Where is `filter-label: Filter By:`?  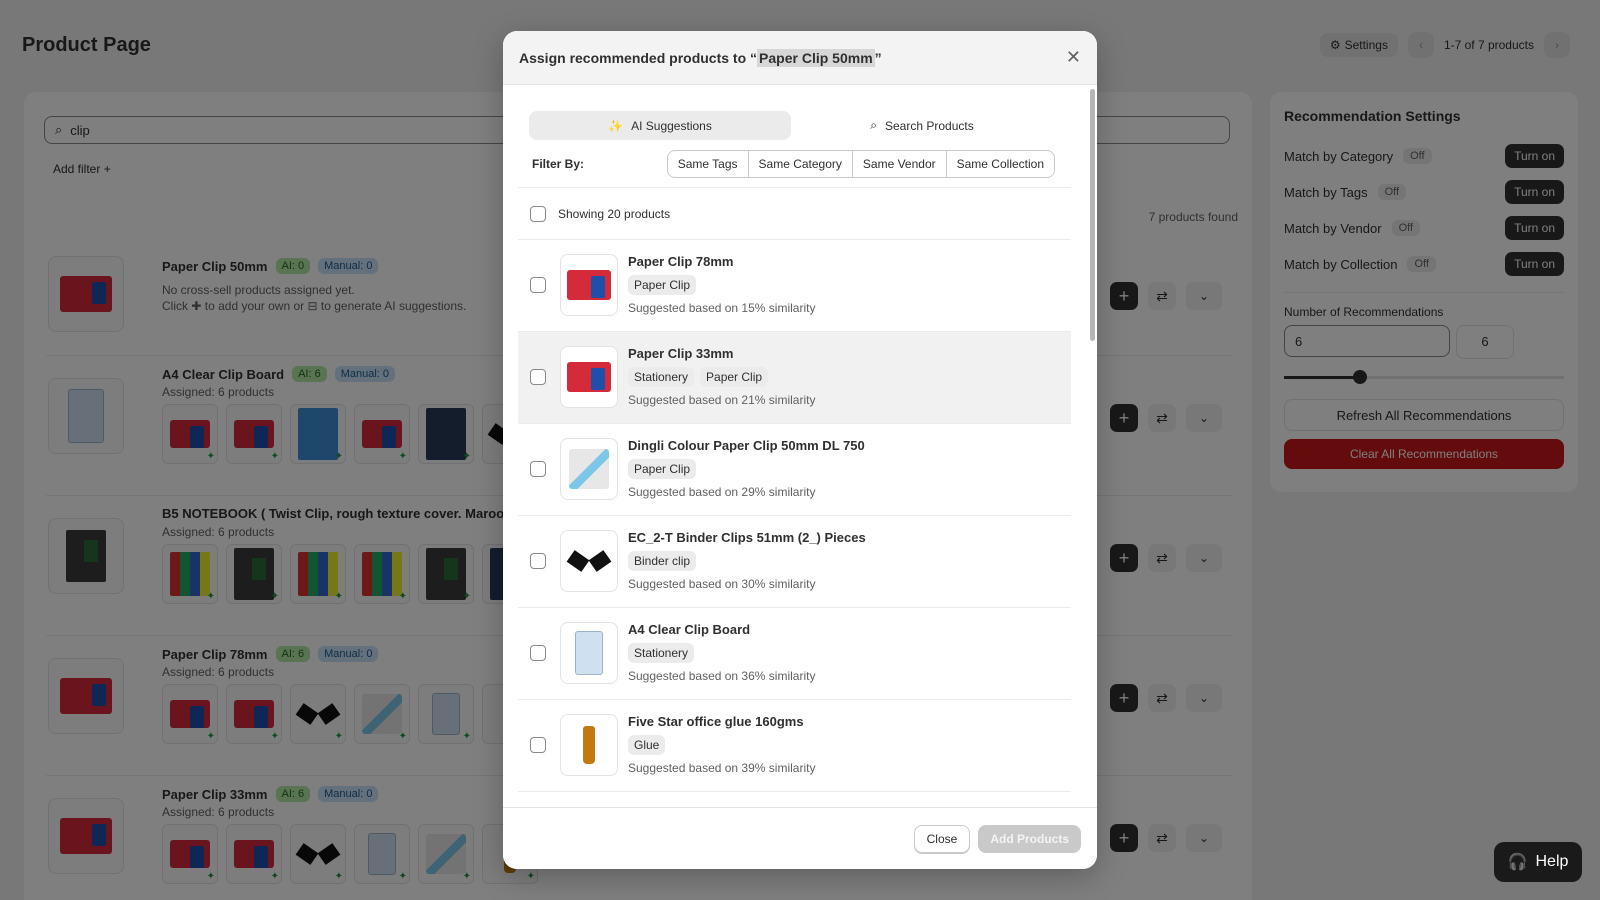
filter-label: Filter By: is located at coordinates (558, 163).